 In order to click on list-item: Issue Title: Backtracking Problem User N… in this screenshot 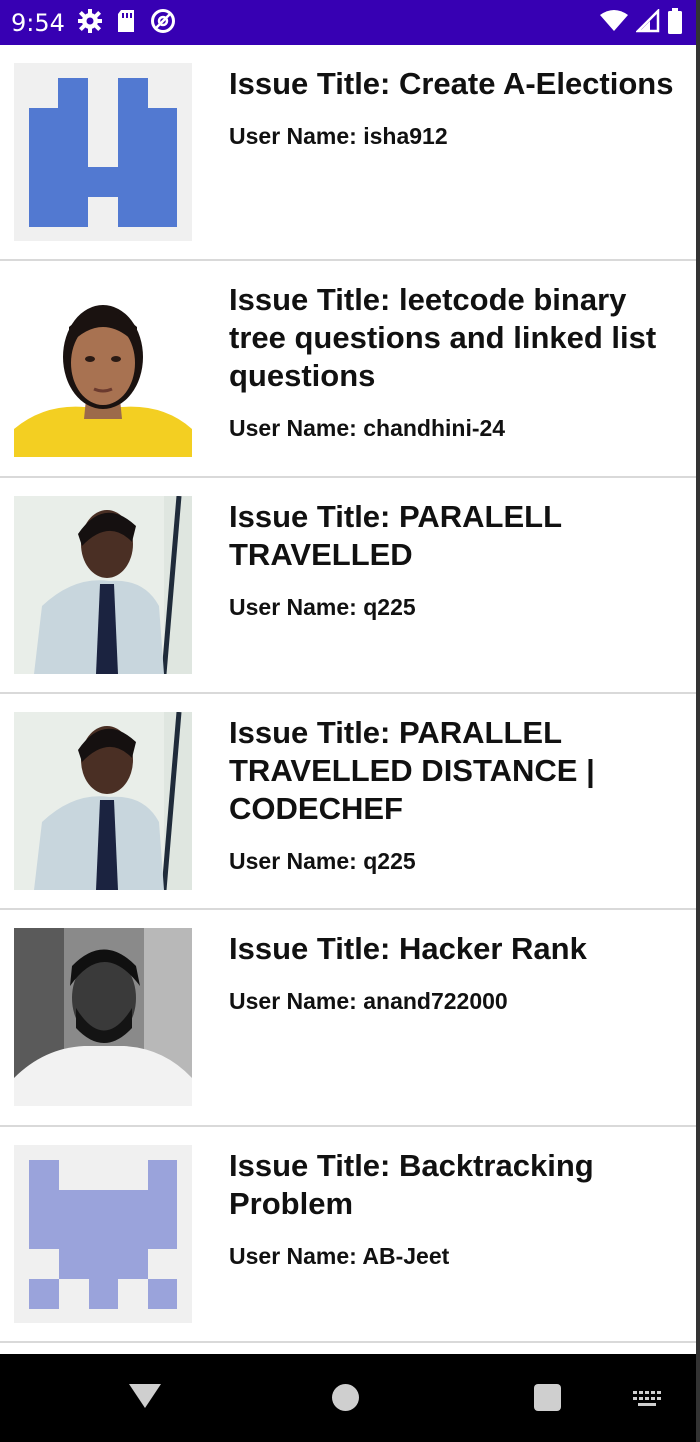, I will do `click(348, 1235)`.